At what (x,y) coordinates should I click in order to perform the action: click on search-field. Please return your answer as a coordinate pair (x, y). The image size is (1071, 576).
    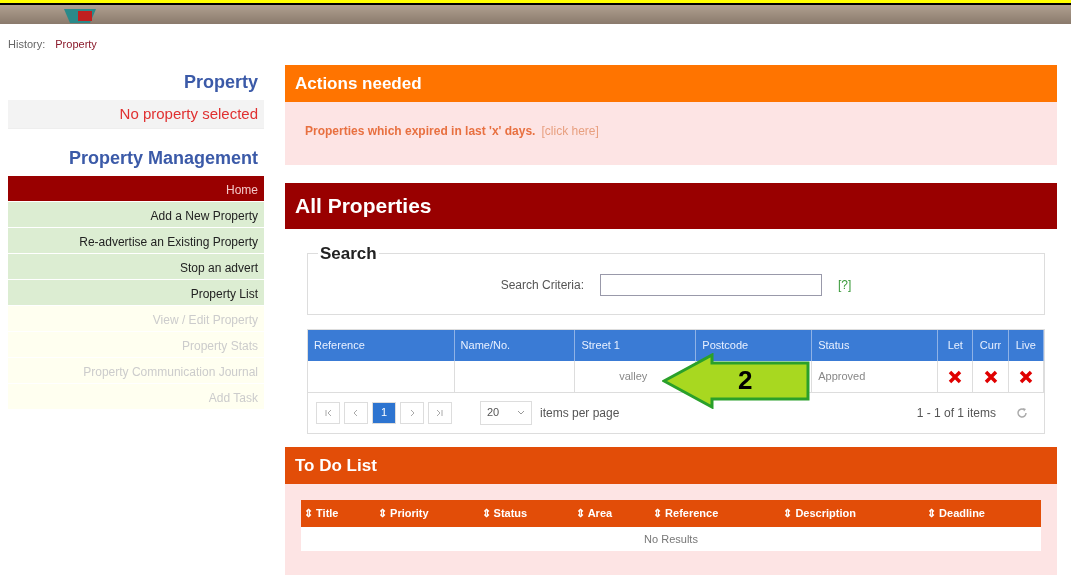
    Looking at the image, I should click on (711, 285).